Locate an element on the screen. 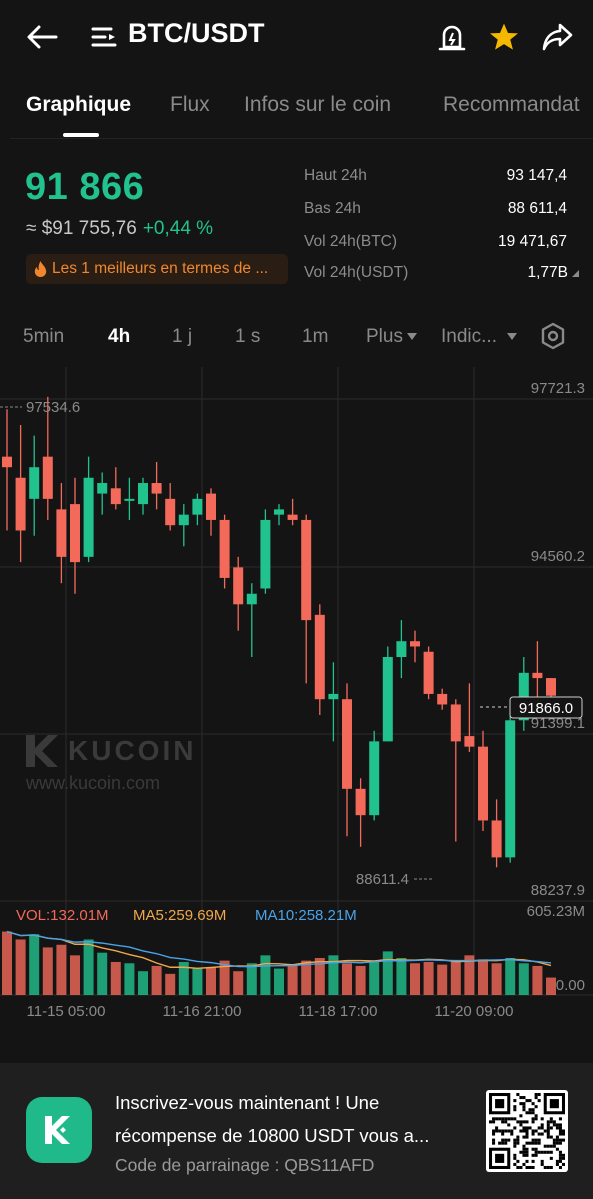 The image size is (593, 1199). x-tick-label: 11-16 21:00 is located at coordinates (202, 1011).